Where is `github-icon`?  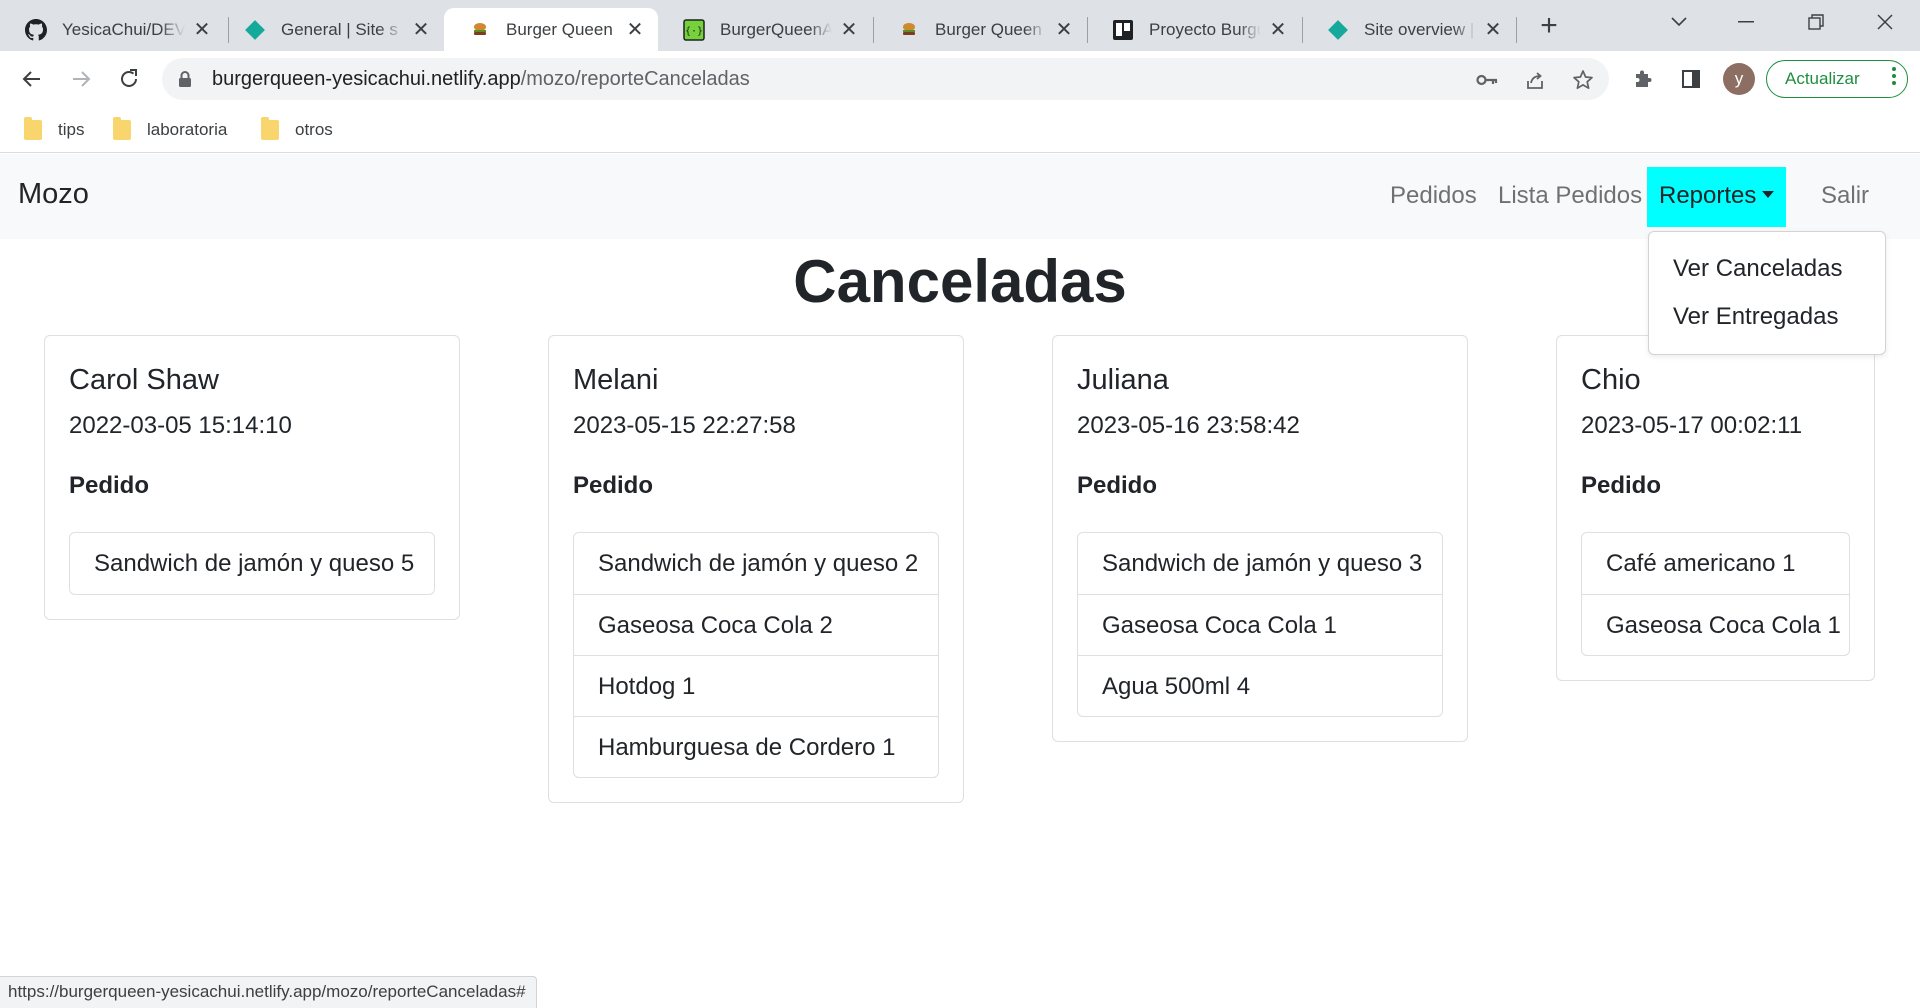
github-icon is located at coordinates (36, 29).